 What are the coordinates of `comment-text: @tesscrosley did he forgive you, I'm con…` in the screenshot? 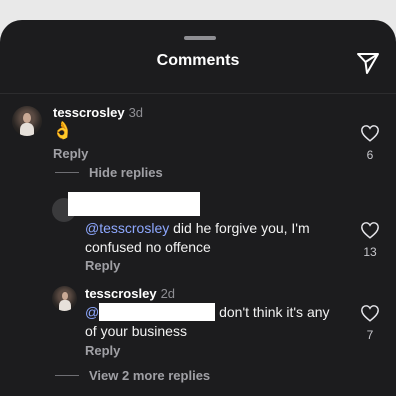 It's located at (197, 237).